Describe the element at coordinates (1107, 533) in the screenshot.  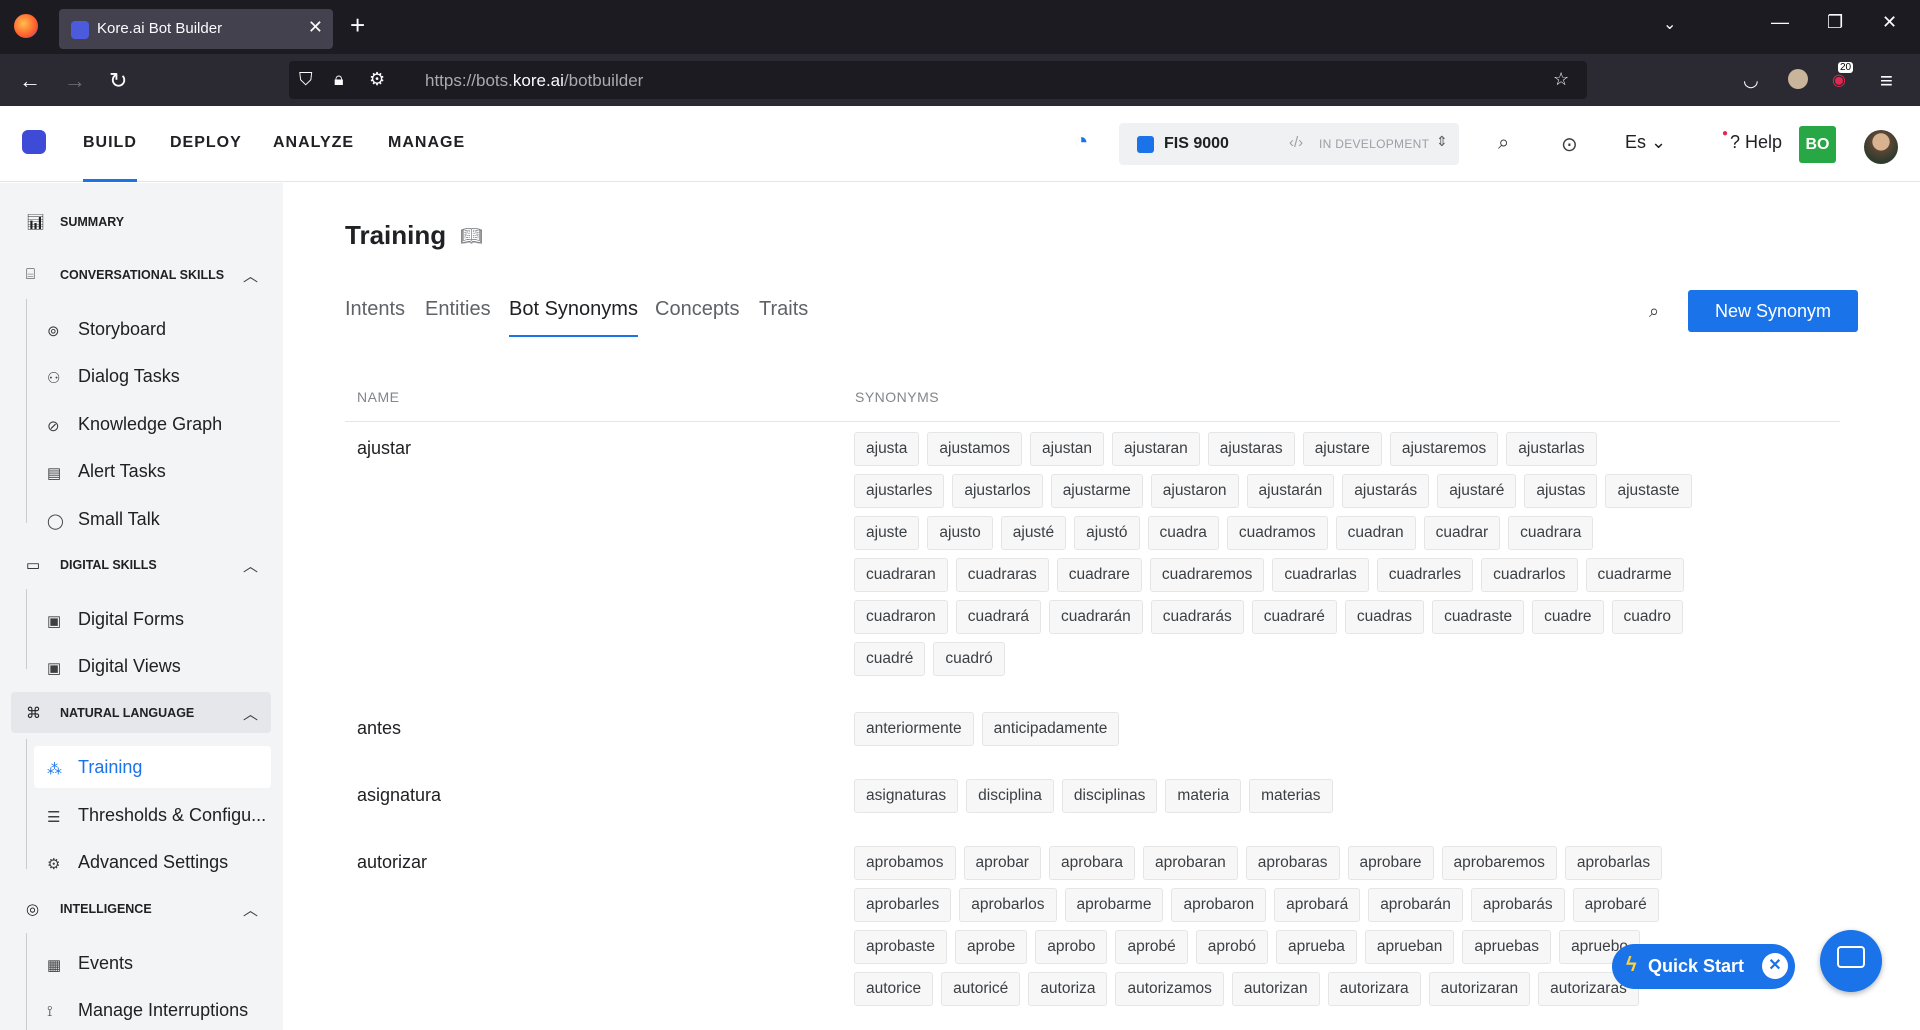
I see `synonym-chip: ajustó` at that location.